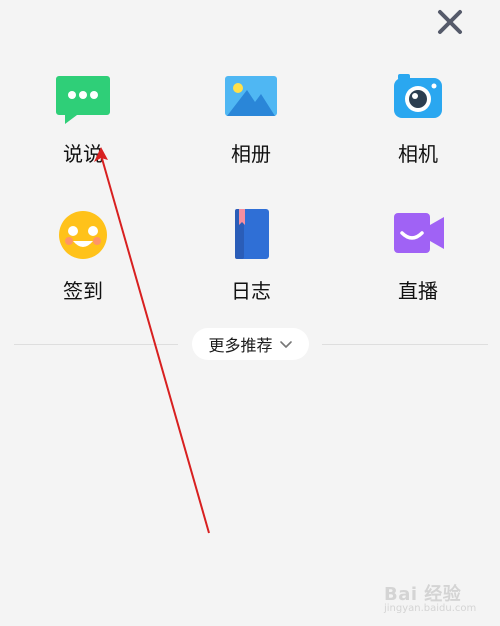 This screenshot has height=626, width=500. What do you see at coordinates (83, 100) in the screenshot?
I see `chat-bubble-icon` at bounding box center [83, 100].